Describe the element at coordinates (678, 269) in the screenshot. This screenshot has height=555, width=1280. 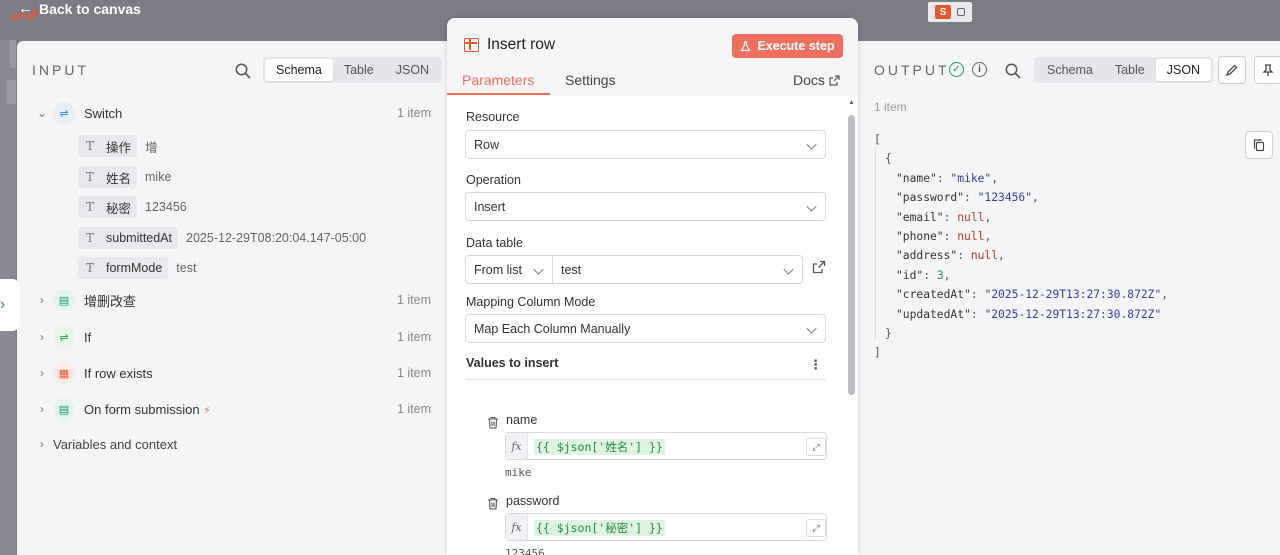
I see `data-table-select: test` at that location.